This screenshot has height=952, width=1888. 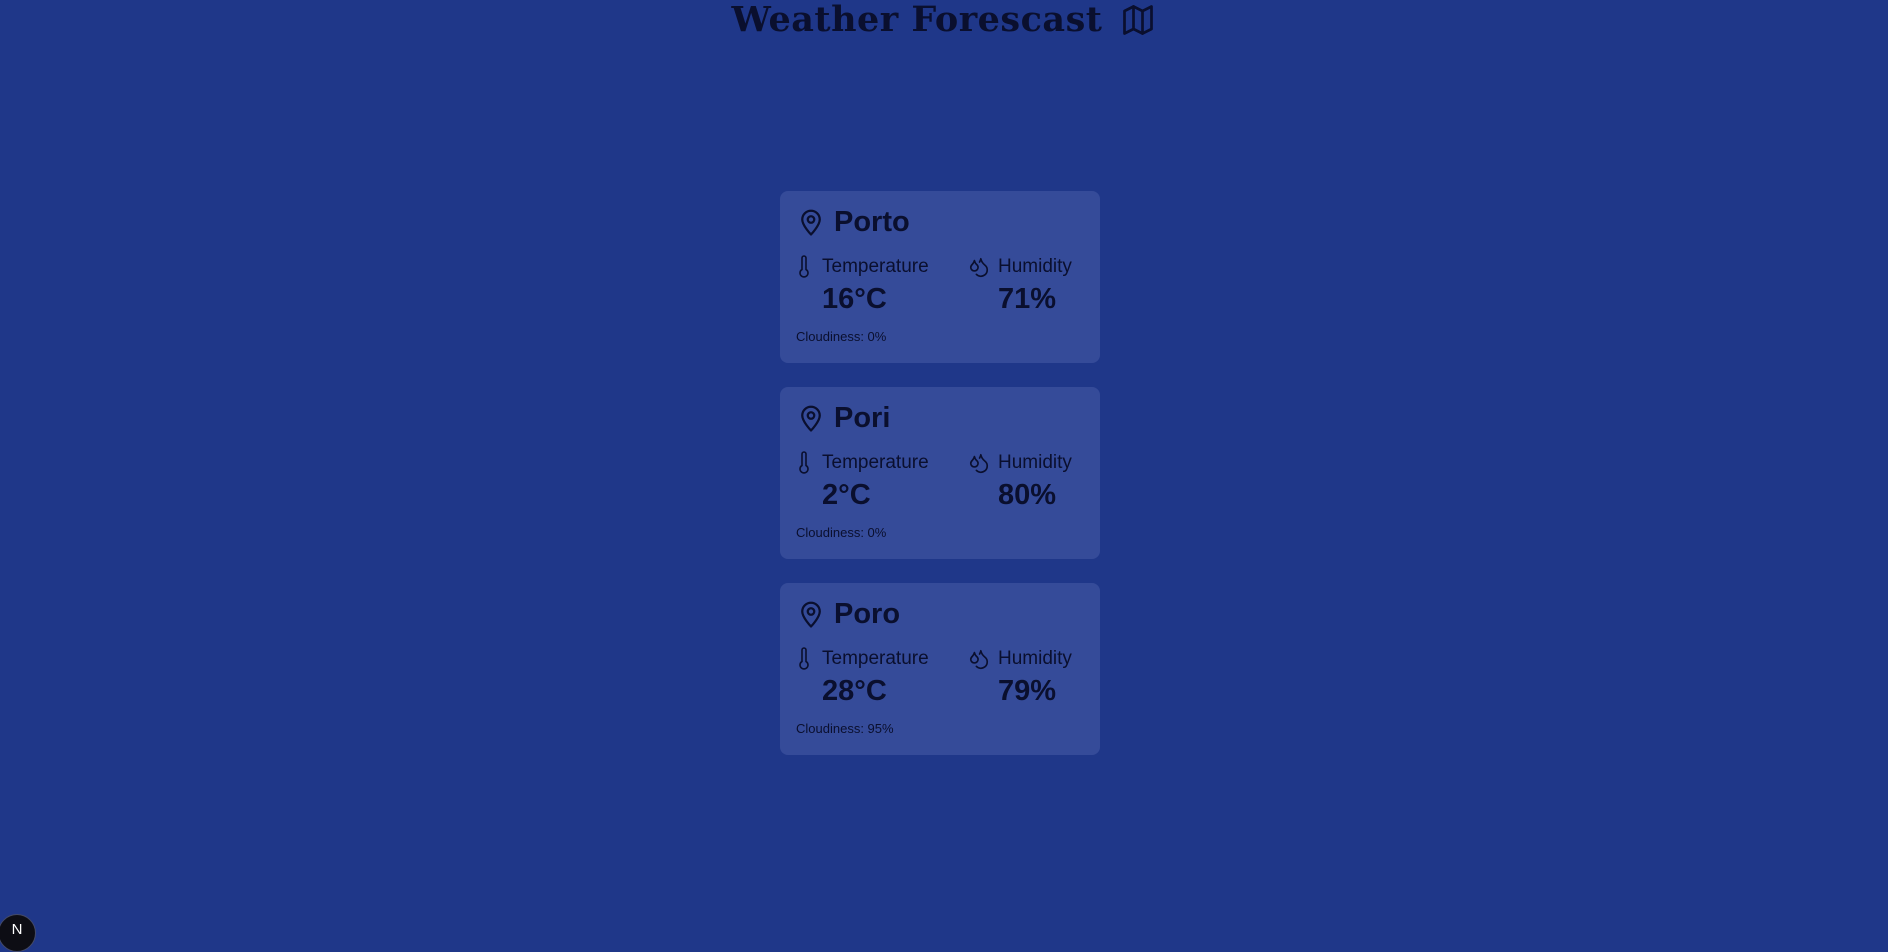 I want to click on humidity-value: 79%, so click(x=1027, y=691).